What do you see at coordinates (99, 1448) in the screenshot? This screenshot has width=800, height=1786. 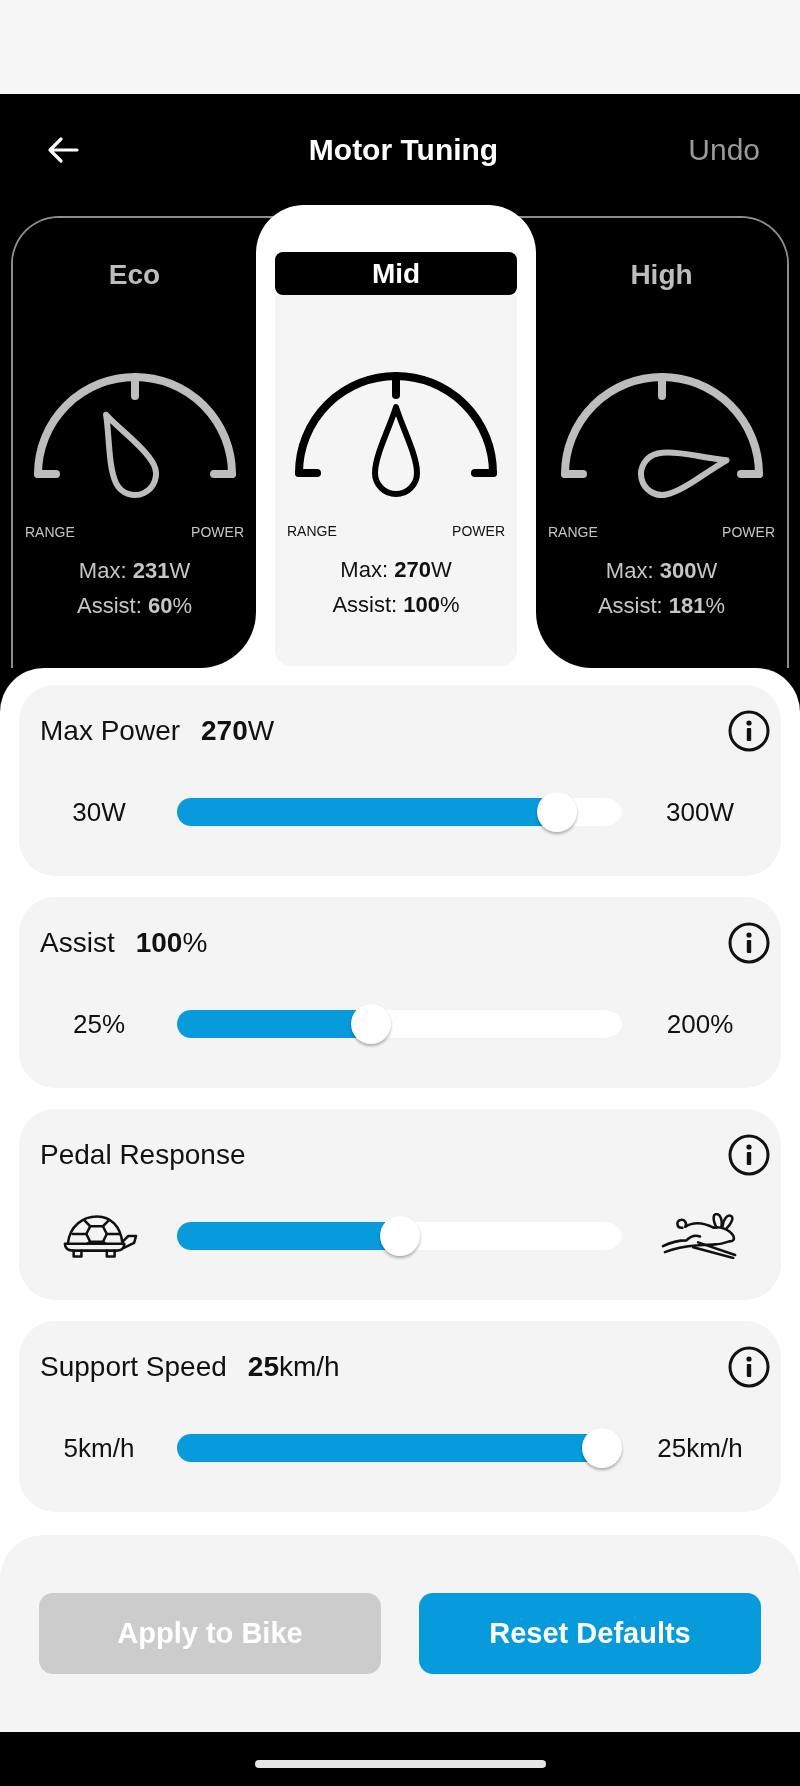 I see `min-label: 5km/h` at bounding box center [99, 1448].